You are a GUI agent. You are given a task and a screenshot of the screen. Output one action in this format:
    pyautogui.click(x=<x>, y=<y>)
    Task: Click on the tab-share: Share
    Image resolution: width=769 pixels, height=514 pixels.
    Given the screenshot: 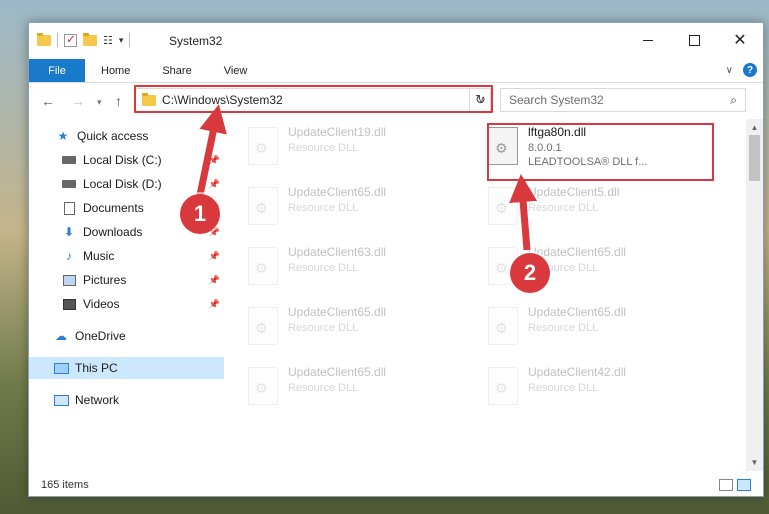 What is the action you would take?
    pyautogui.click(x=176, y=70)
    